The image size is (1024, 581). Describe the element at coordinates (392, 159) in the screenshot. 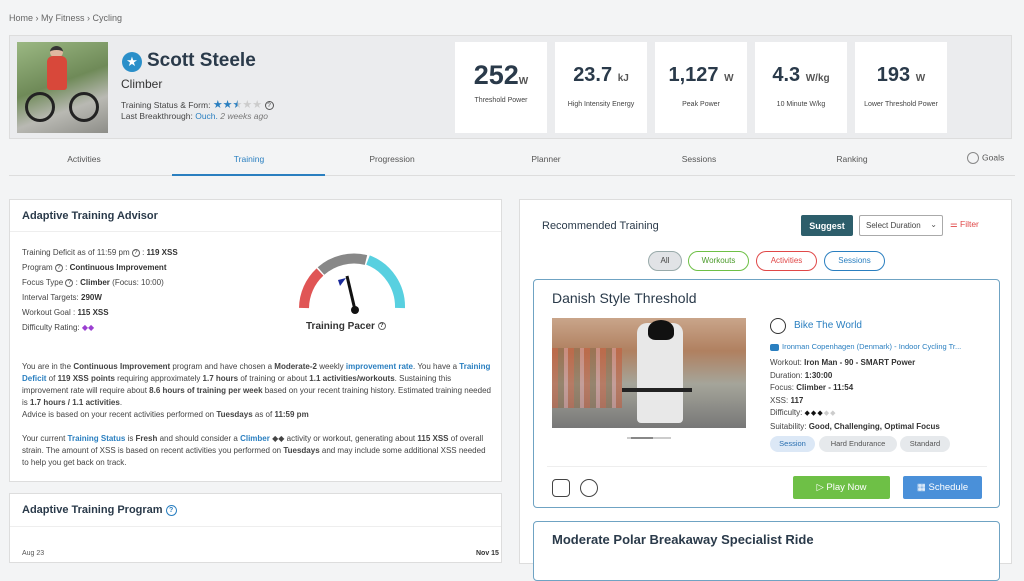

I see `tab-progression: Progression` at that location.